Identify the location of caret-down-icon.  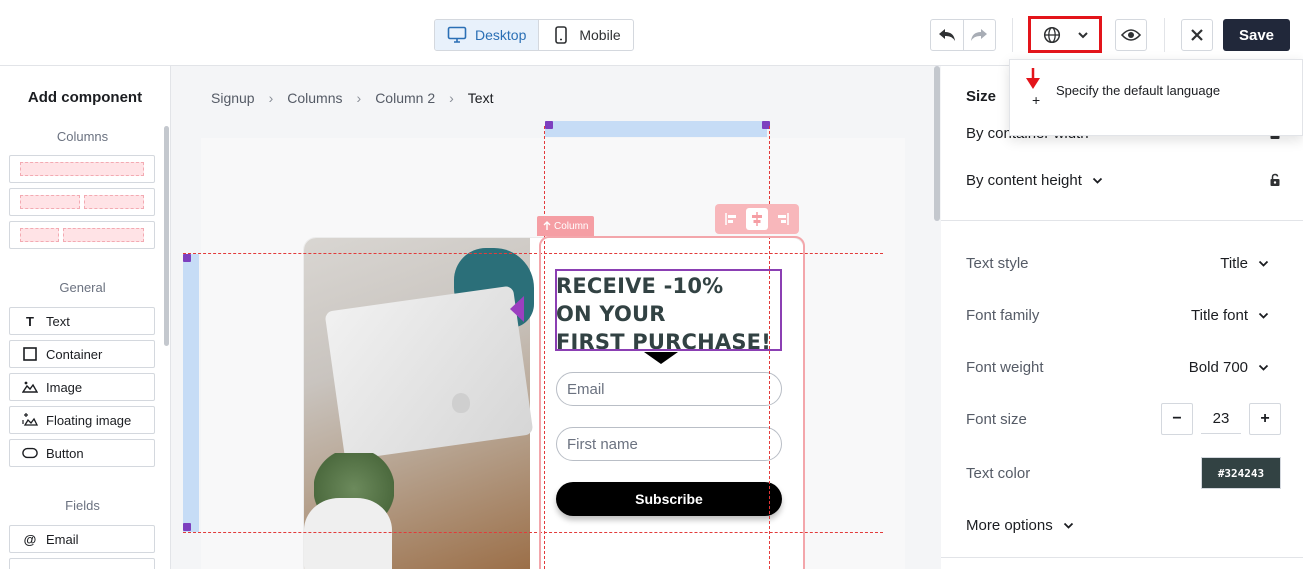
(661, 358).